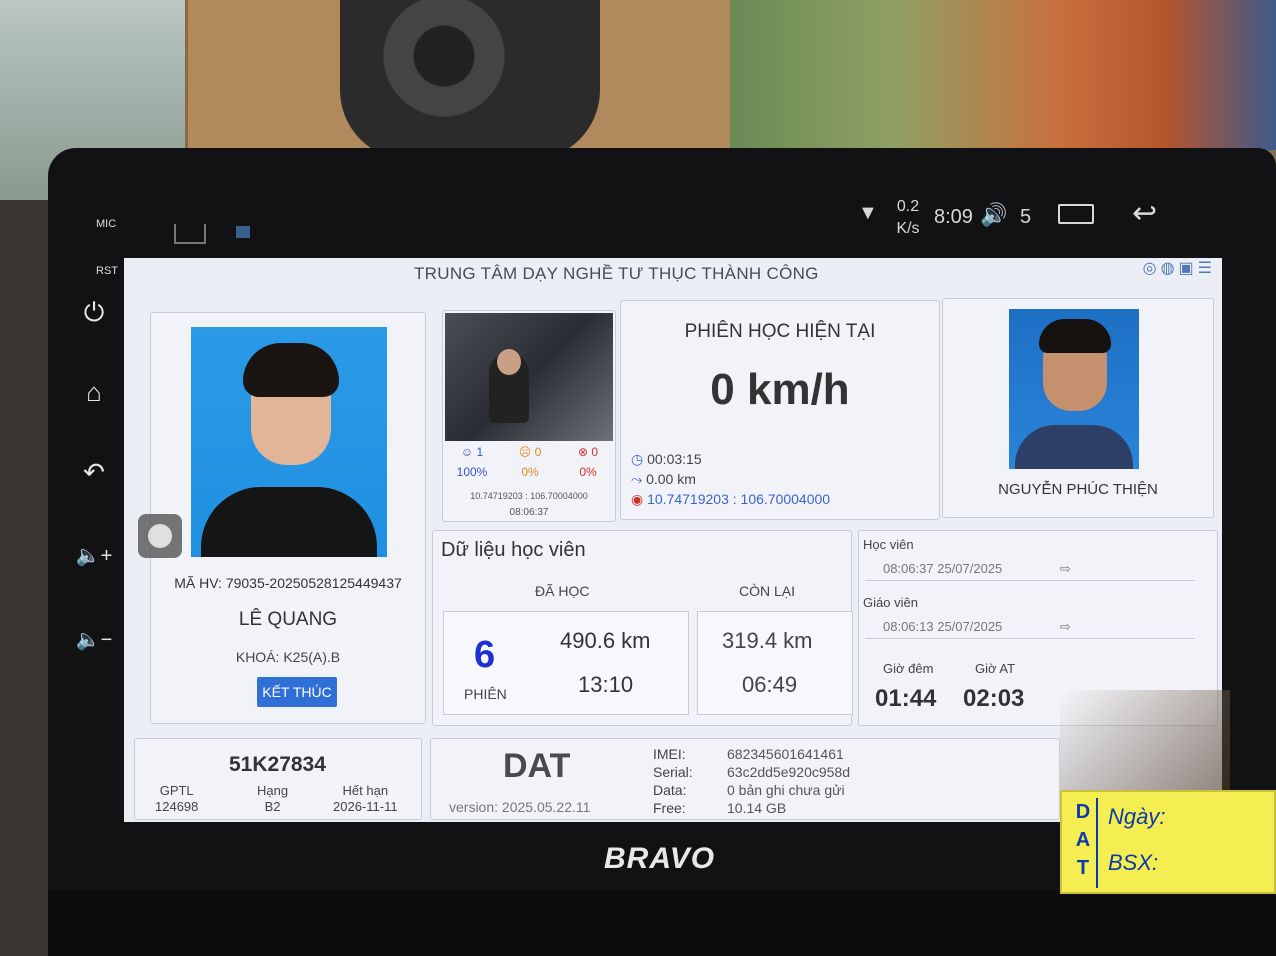  I want to click on rst-label: RST, so click(107, 271).